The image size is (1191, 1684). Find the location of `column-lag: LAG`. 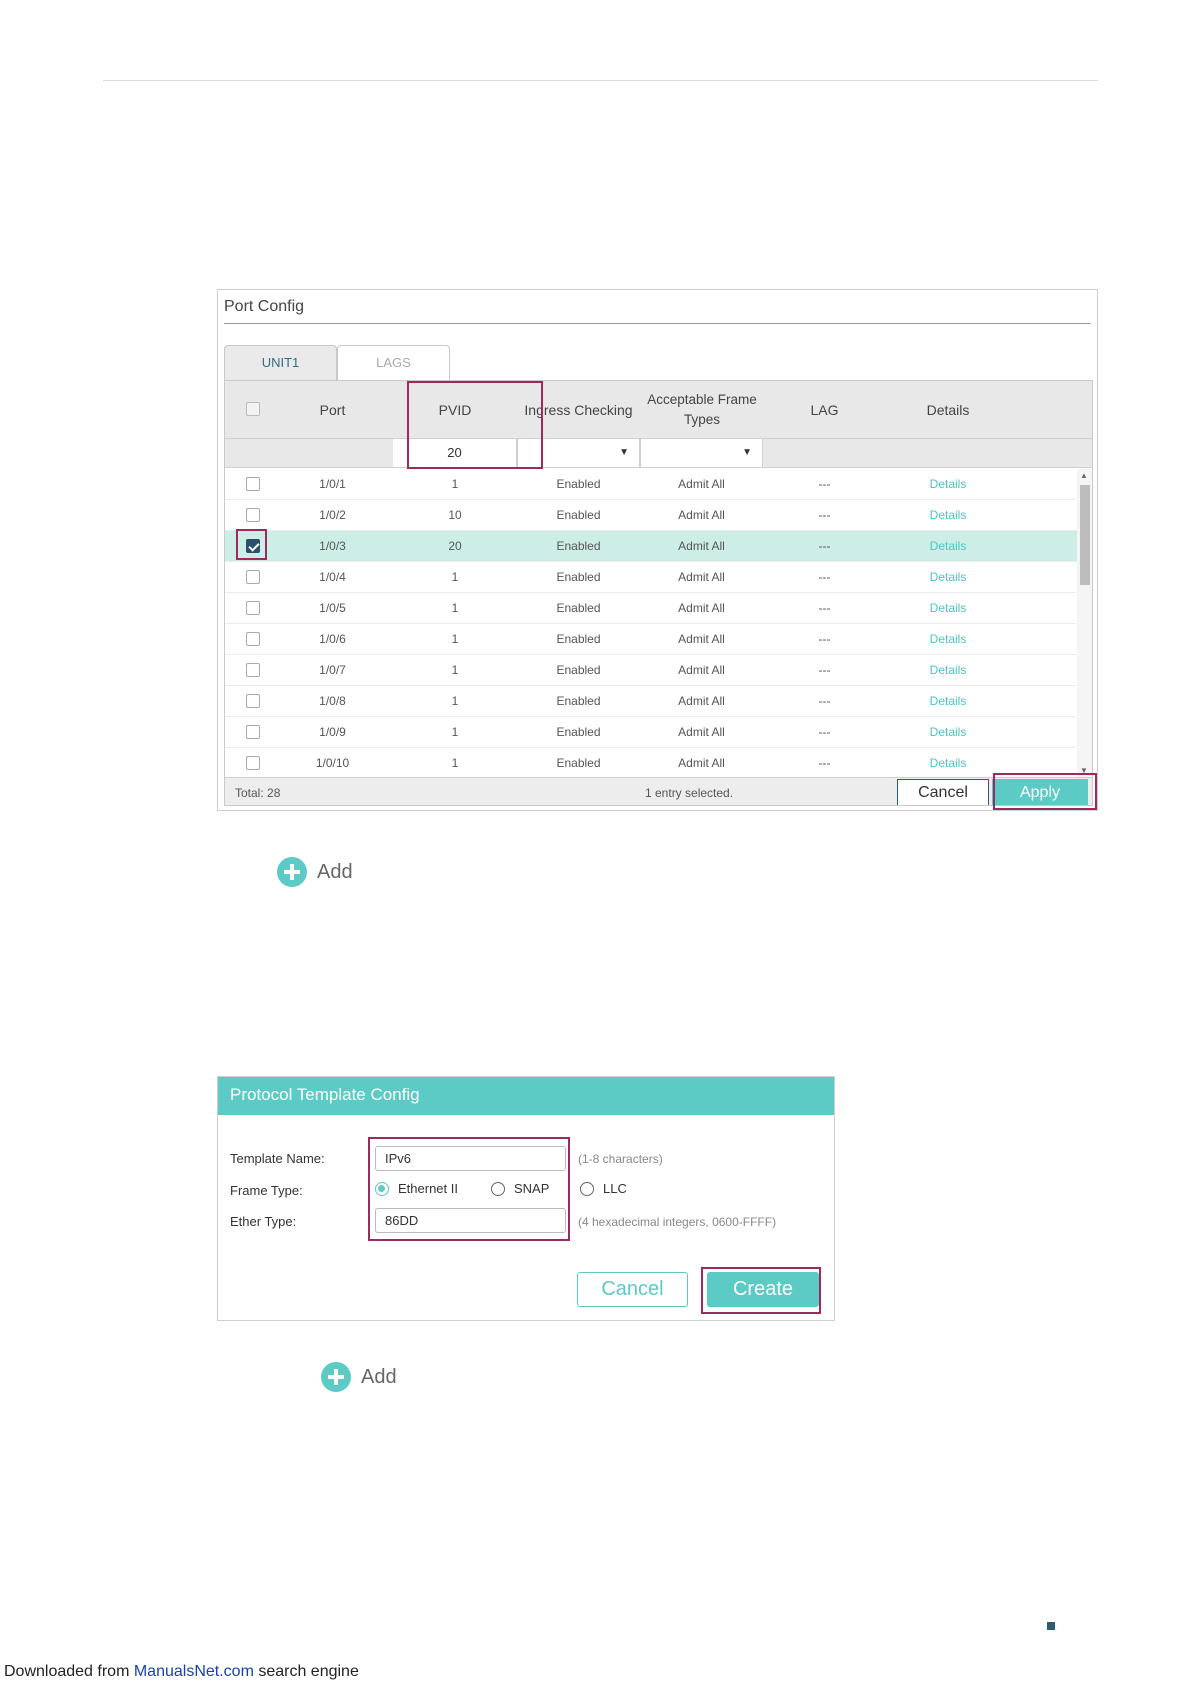

column-lag: LAG is located at coordinates (824, 409).